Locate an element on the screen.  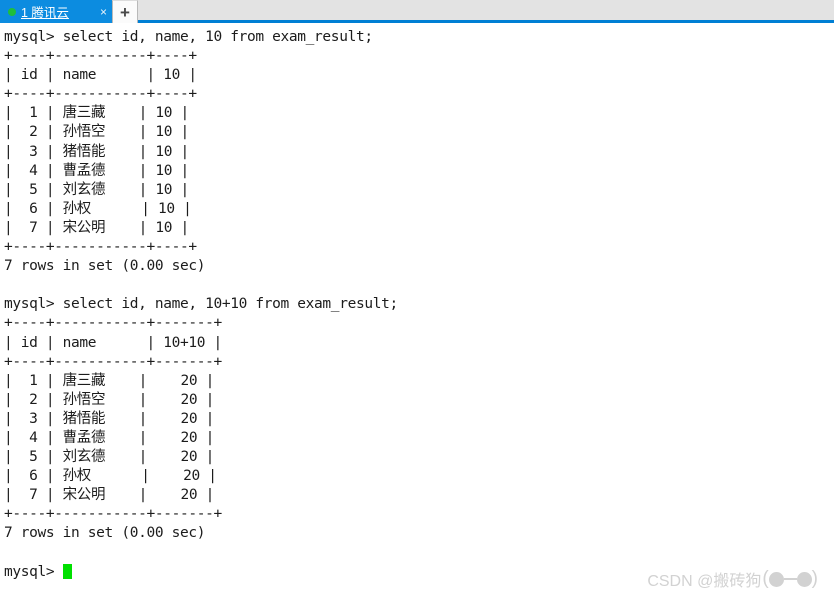
watermark-eye-right is located at coordinates (804, 579).